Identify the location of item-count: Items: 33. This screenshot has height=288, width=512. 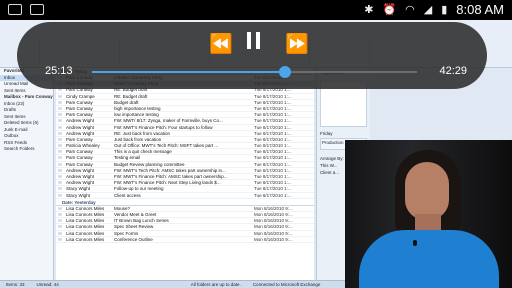
(15, 284).